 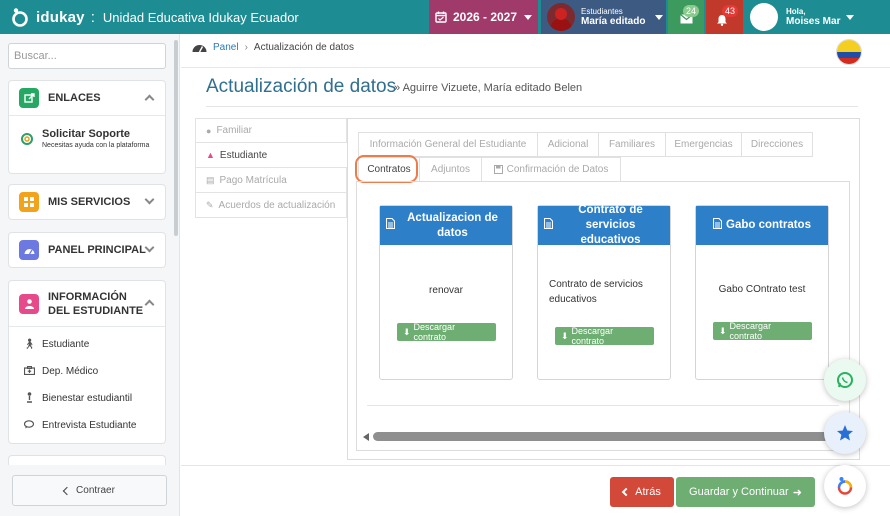 What do you see at coordinates (87, 56) in the screenshot?
I see `search-input` at bounding box center [87, 56].